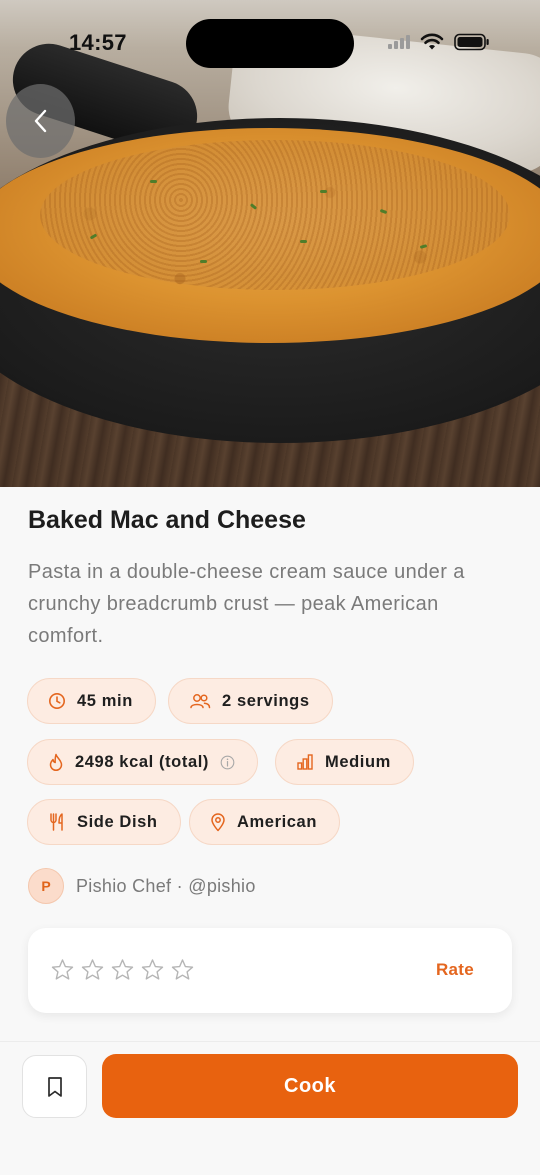 This screenshot has height=1175, width=540. Describe the element at coordinates (105, 700) in the screenshot. I see `chip-cook-time-label: 45 min` at that location.